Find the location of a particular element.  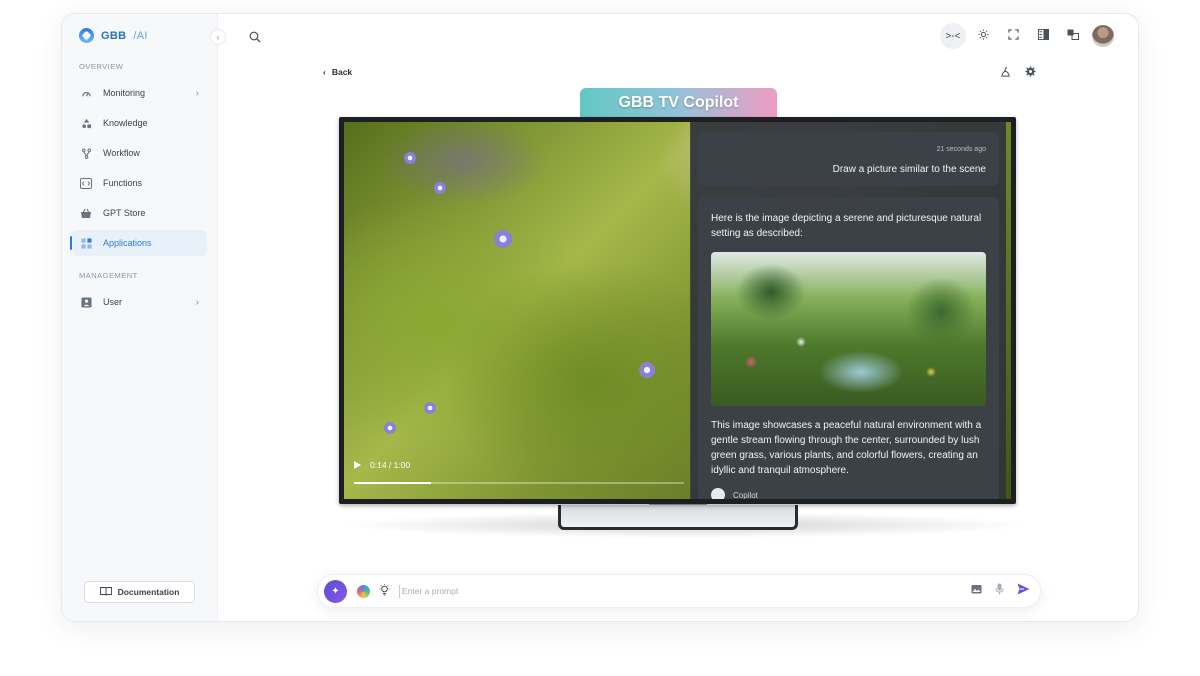

sidebar-item-gpt-store: GPT Store is located at coordinates (139, 213).